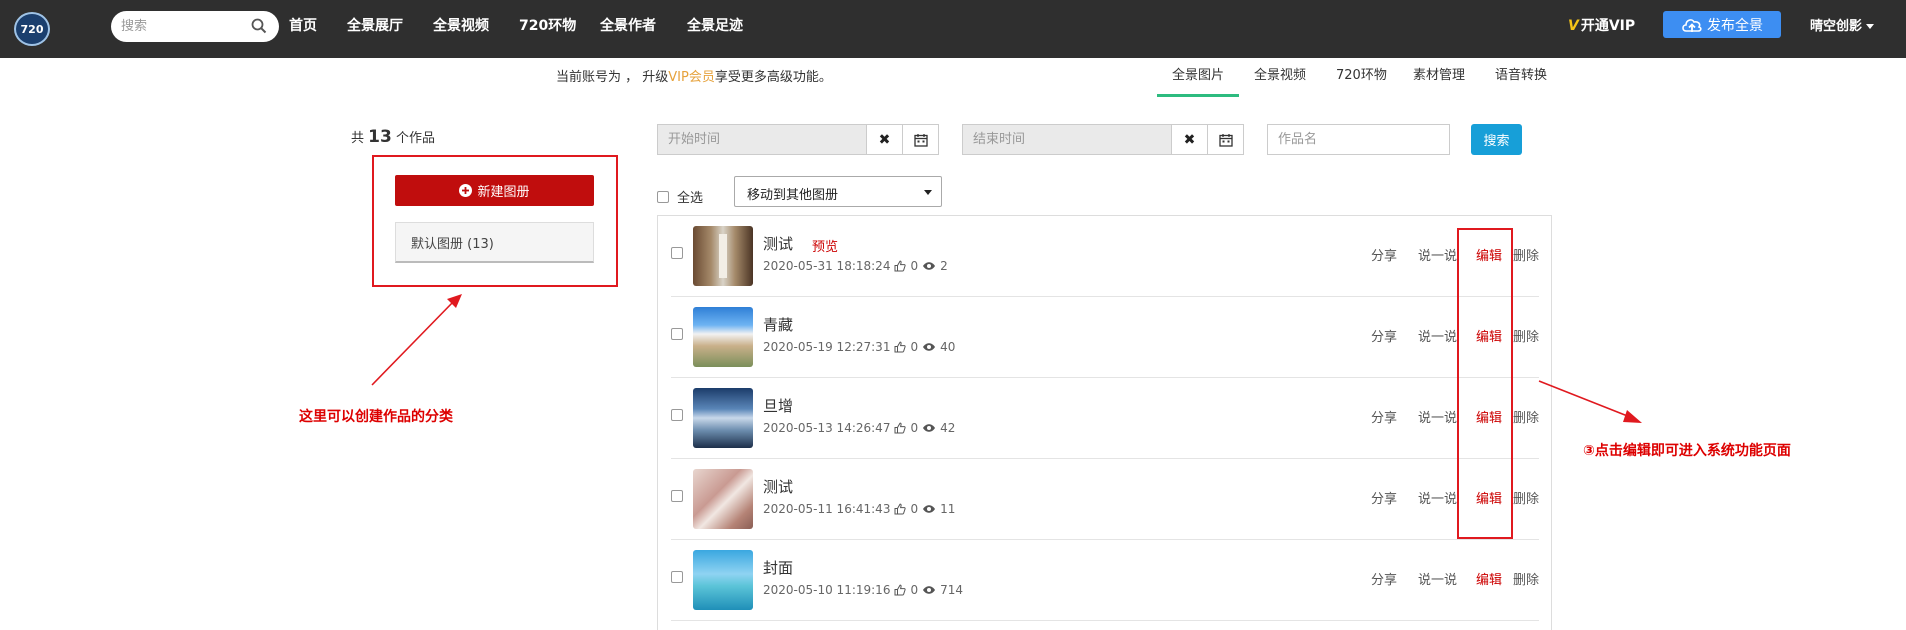  Describe the element at coordinates (1573, 26) in the screenshot. I see `vip-icon: V` at that location.